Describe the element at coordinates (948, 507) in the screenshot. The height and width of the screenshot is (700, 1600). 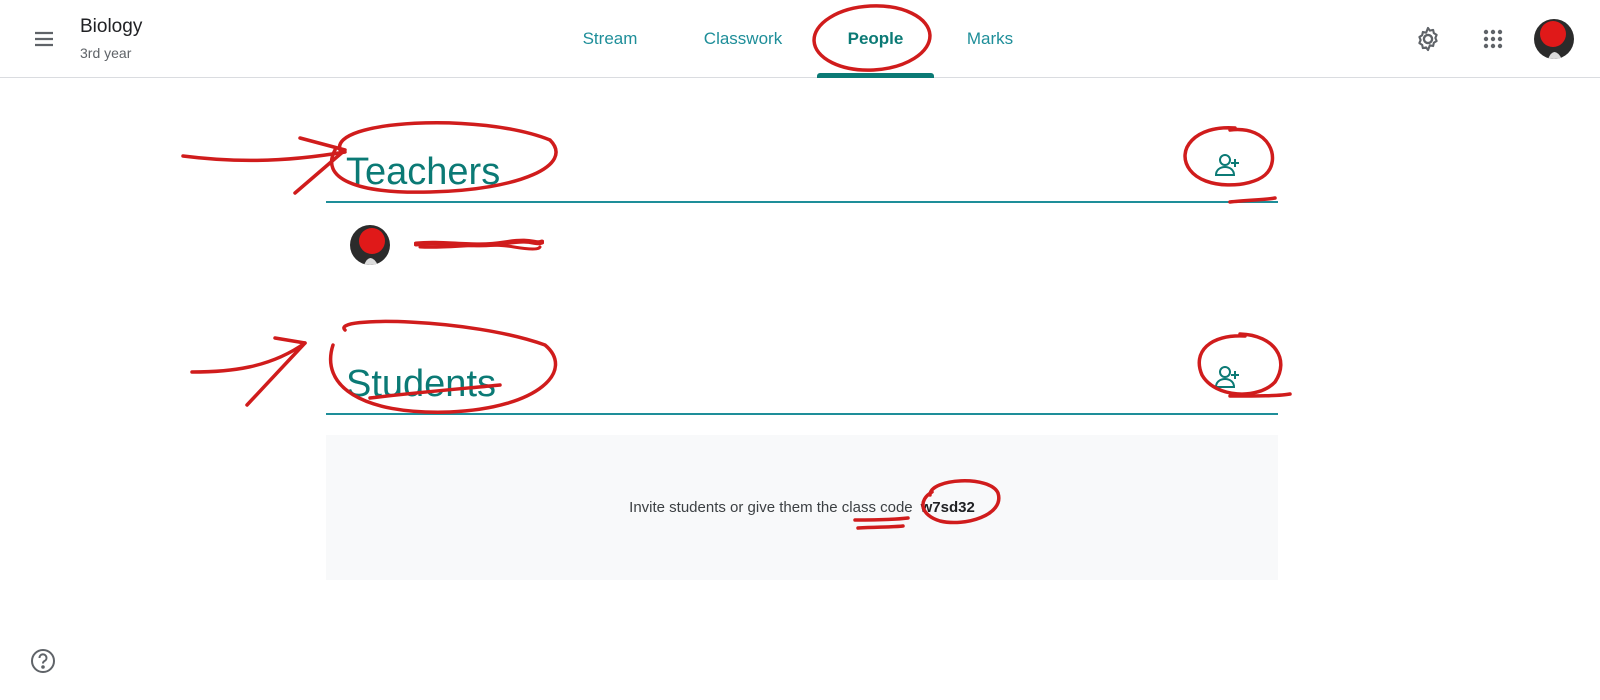
I see `class-code: w7sd32` at that location.